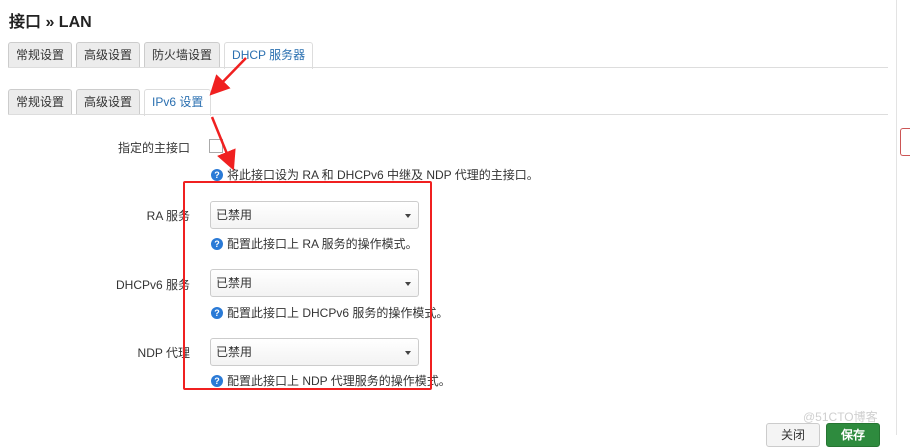 Image resolution: width=914 pixels, height=447 pixels. What do you see at coordinates (793, 435) in the screenshot?
I see `close-button: 关闭` at bounding box center [793, 435].